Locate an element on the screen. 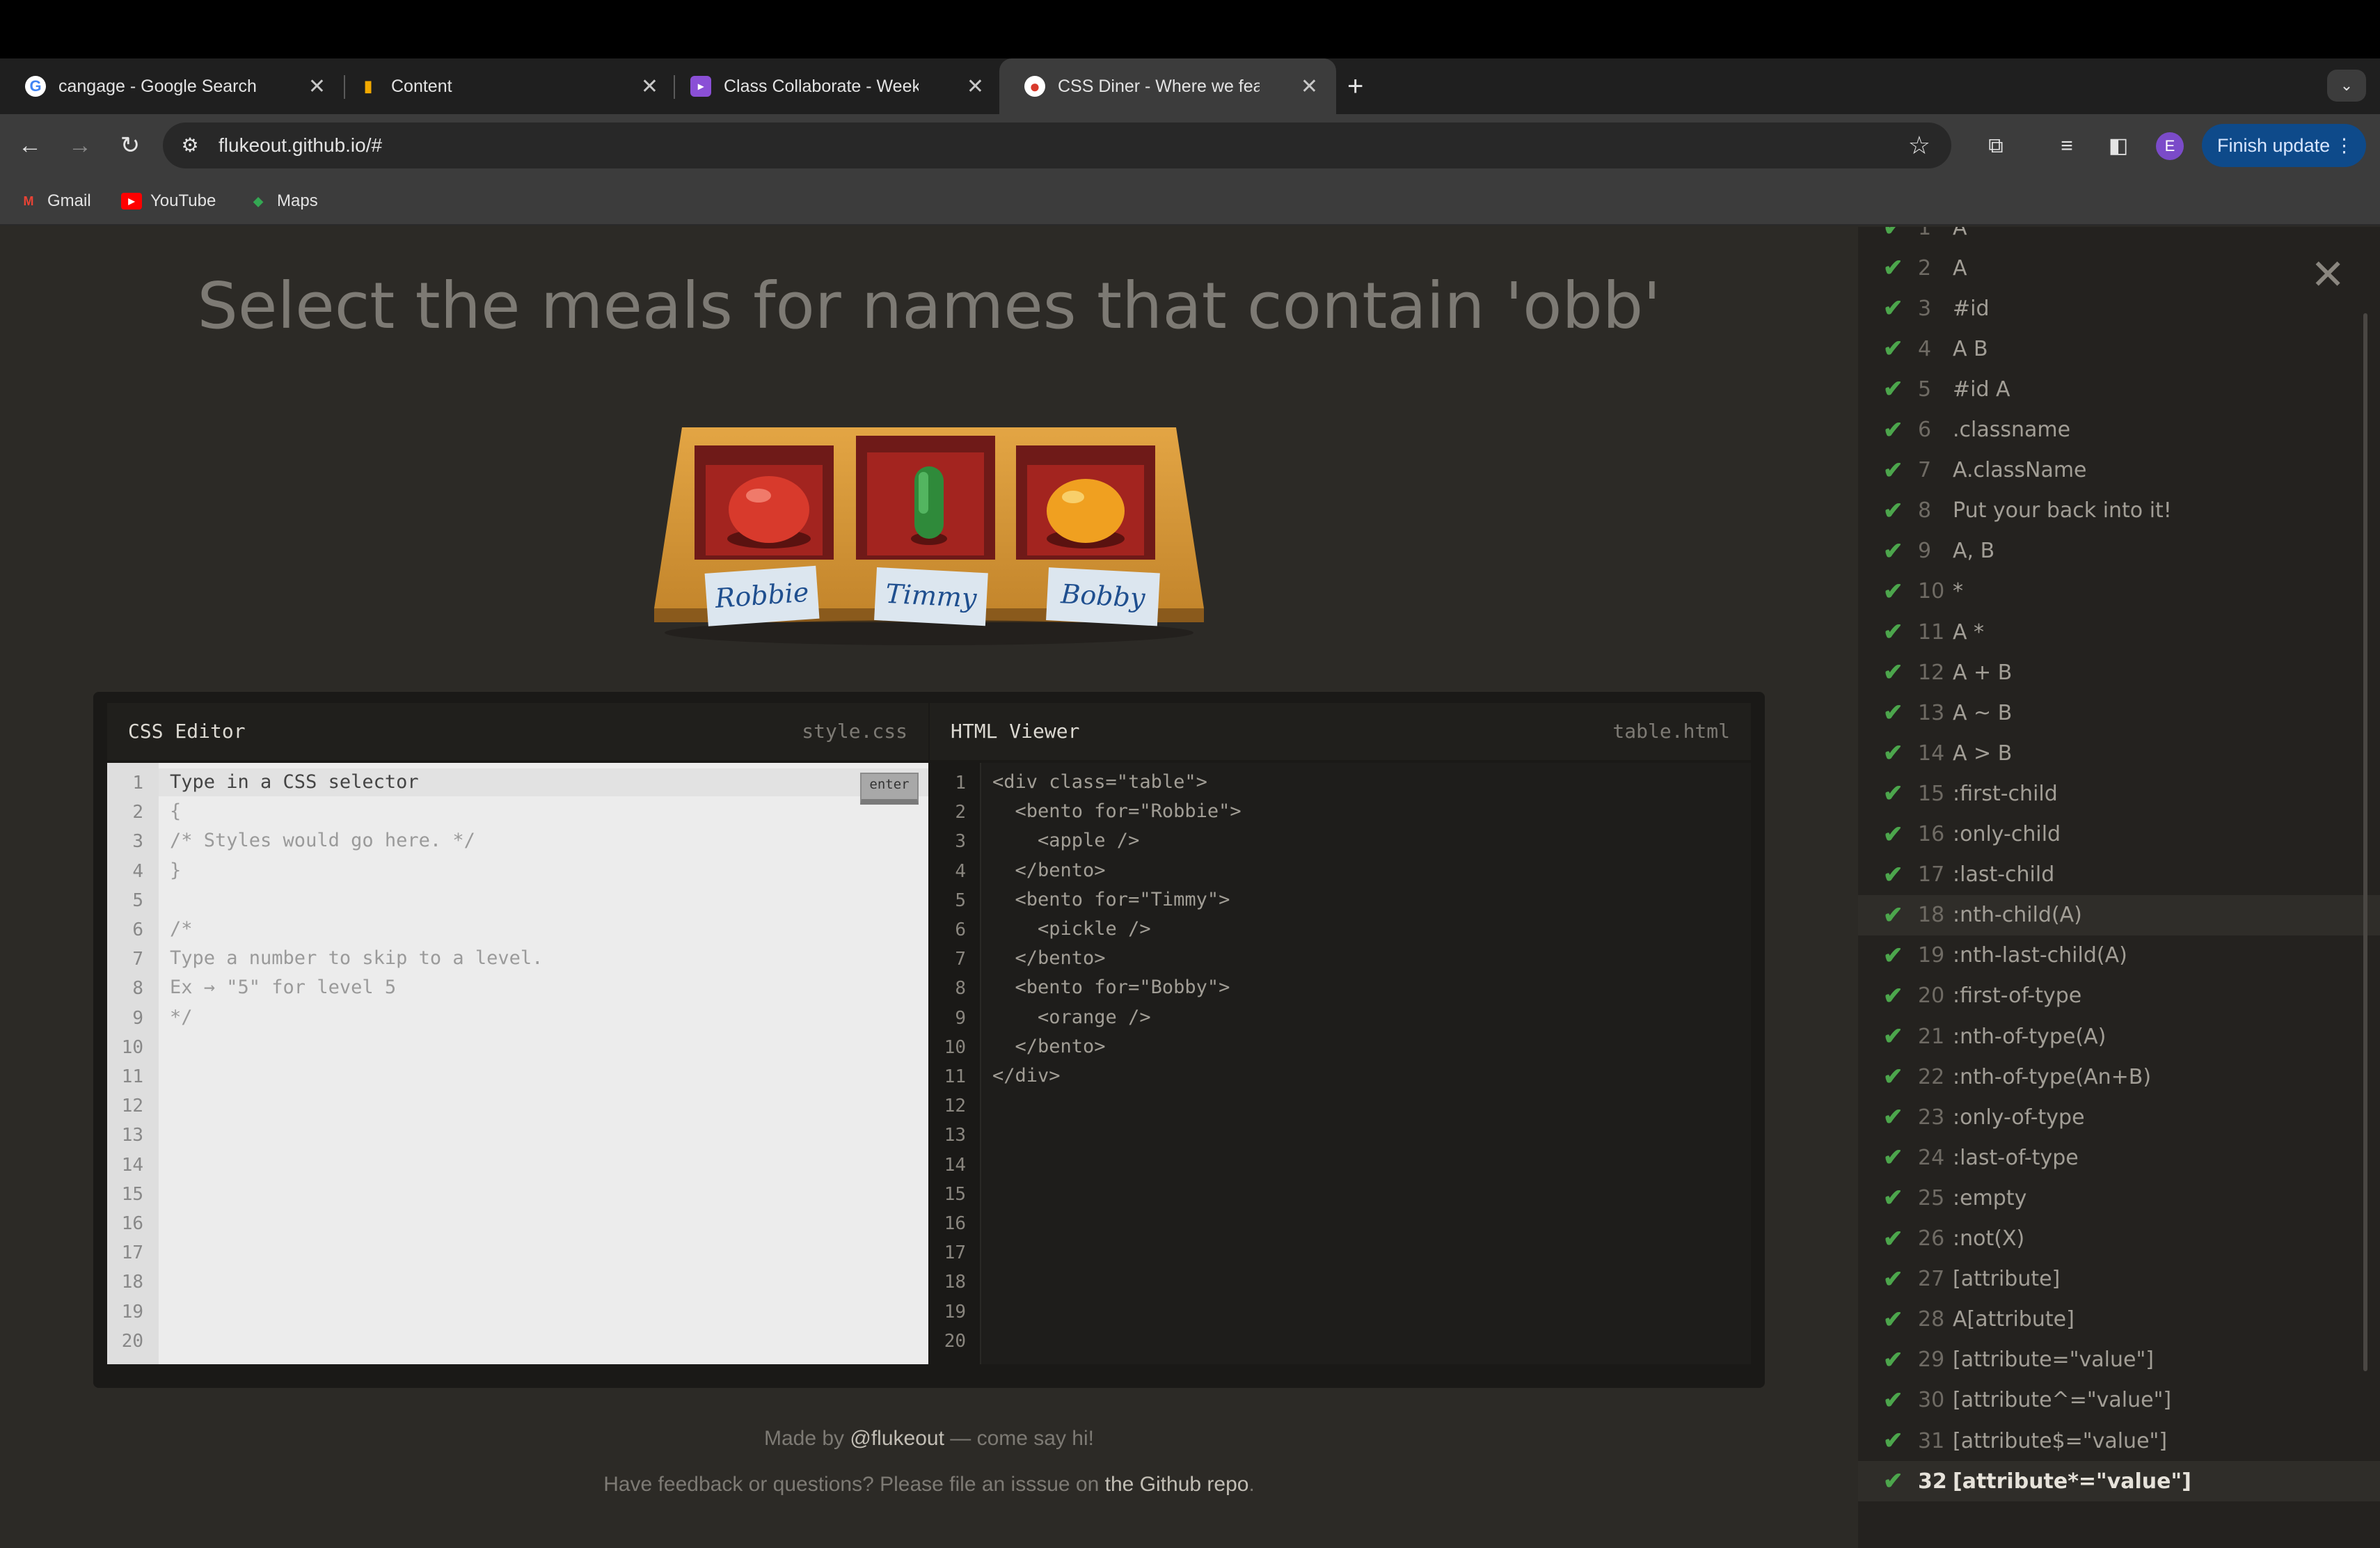  level-item: ✔ 24:last-of-type is located at coordinates (2119, 1157).